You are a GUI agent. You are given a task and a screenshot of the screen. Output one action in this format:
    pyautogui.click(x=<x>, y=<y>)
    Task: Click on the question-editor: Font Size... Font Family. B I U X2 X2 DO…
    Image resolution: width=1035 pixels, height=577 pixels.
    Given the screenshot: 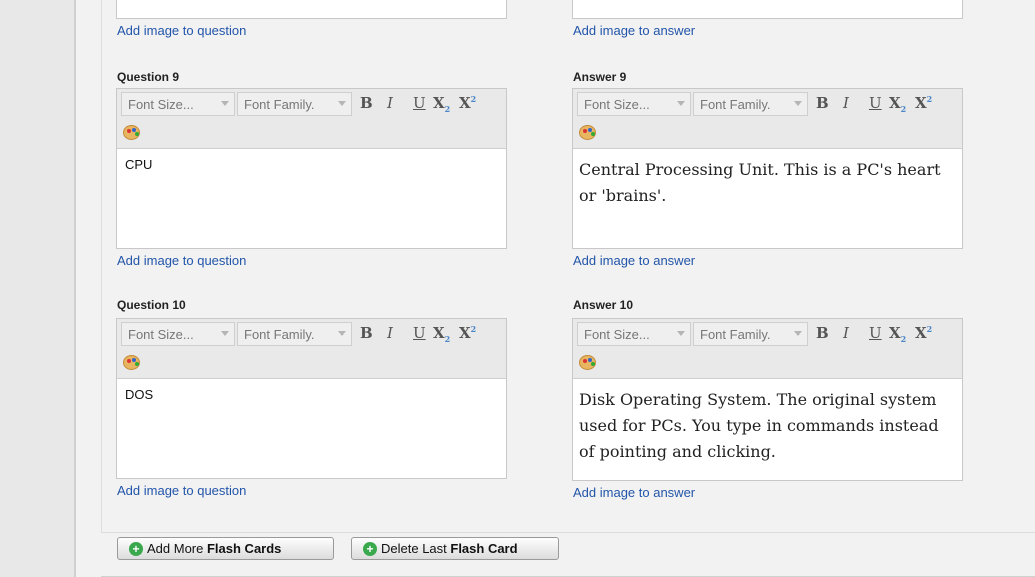 What is the action you would take?
    pyautogui.click(x=311, y=398)
    